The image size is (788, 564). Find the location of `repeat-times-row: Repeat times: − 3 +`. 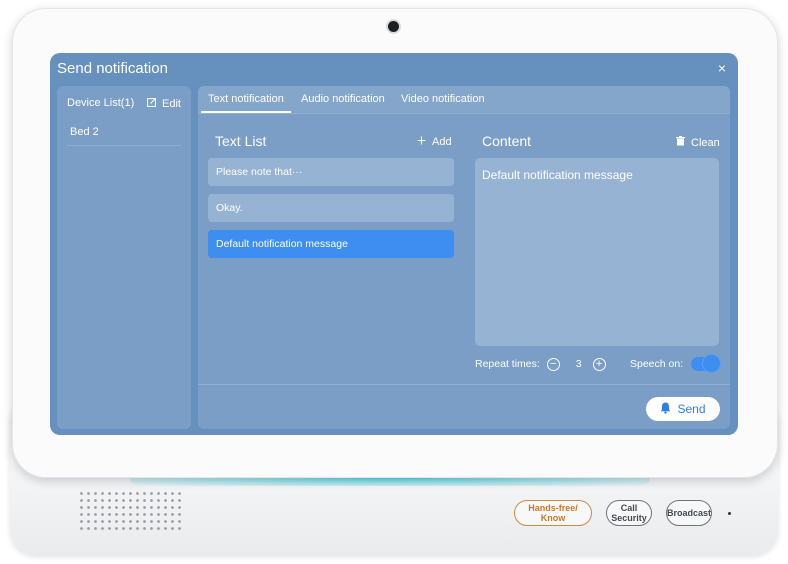

repeat-times-row: Repeat times: − 3 + is located at coordinates (540, 364).